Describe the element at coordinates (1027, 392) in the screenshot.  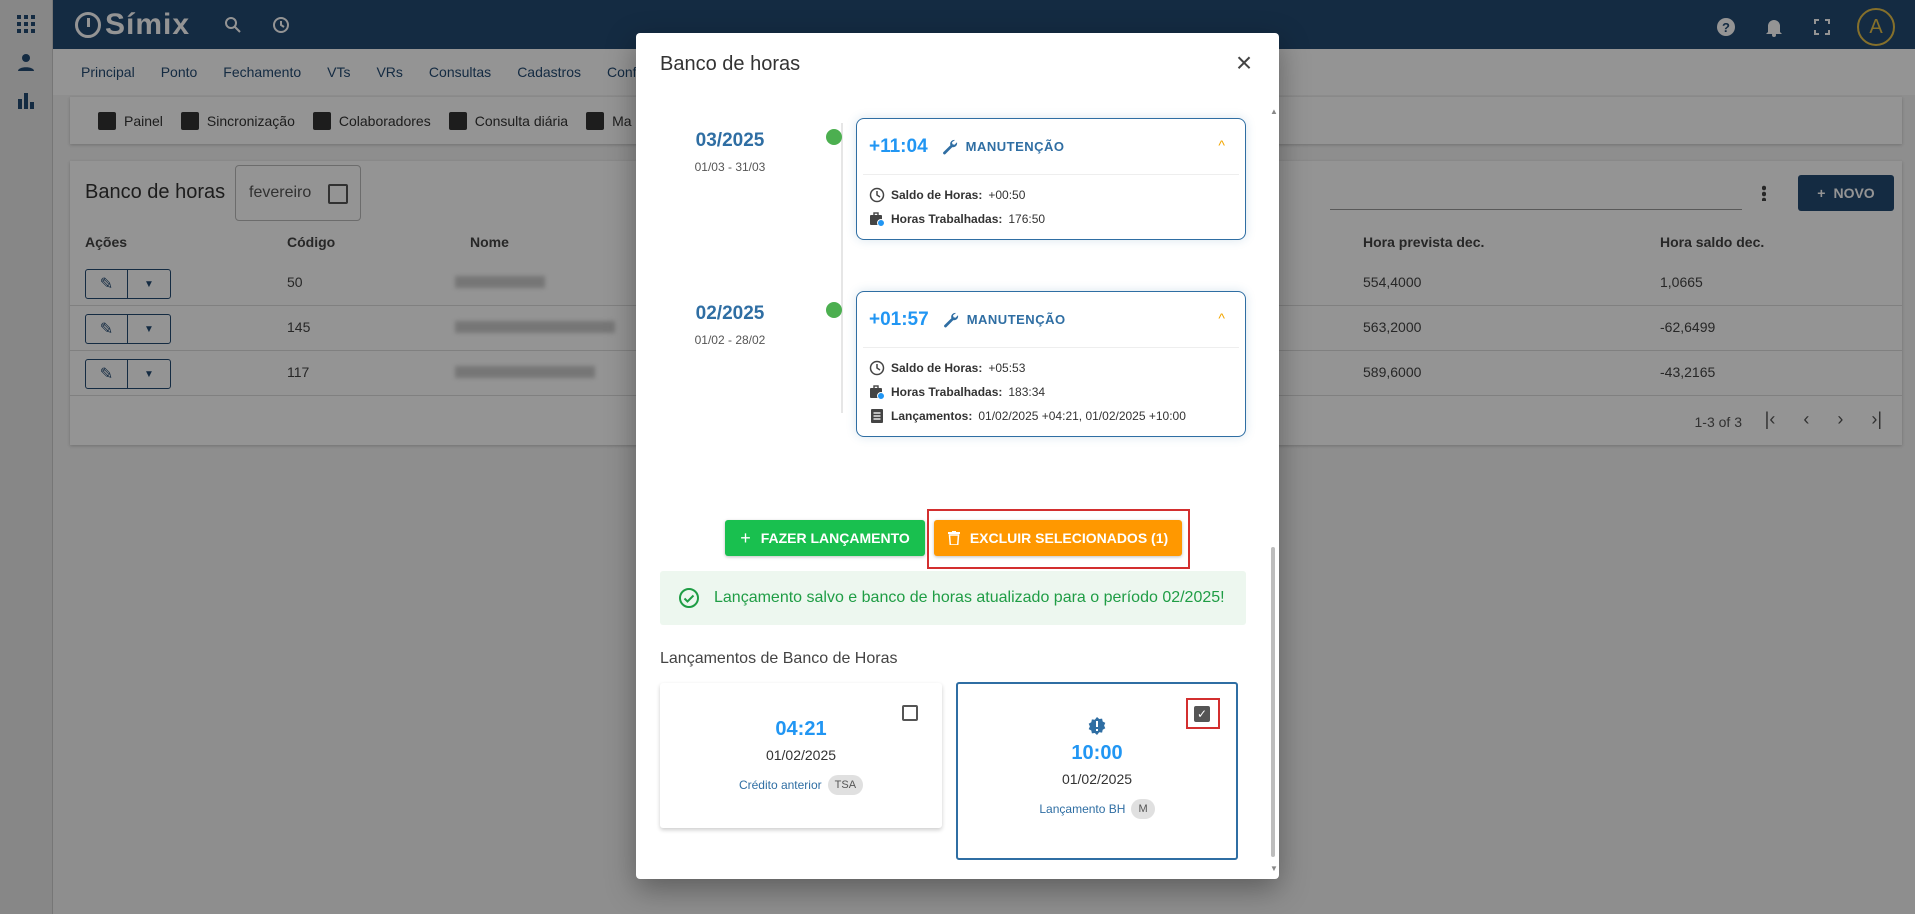
I see `trabalhadas-value: 183:34` at that location.